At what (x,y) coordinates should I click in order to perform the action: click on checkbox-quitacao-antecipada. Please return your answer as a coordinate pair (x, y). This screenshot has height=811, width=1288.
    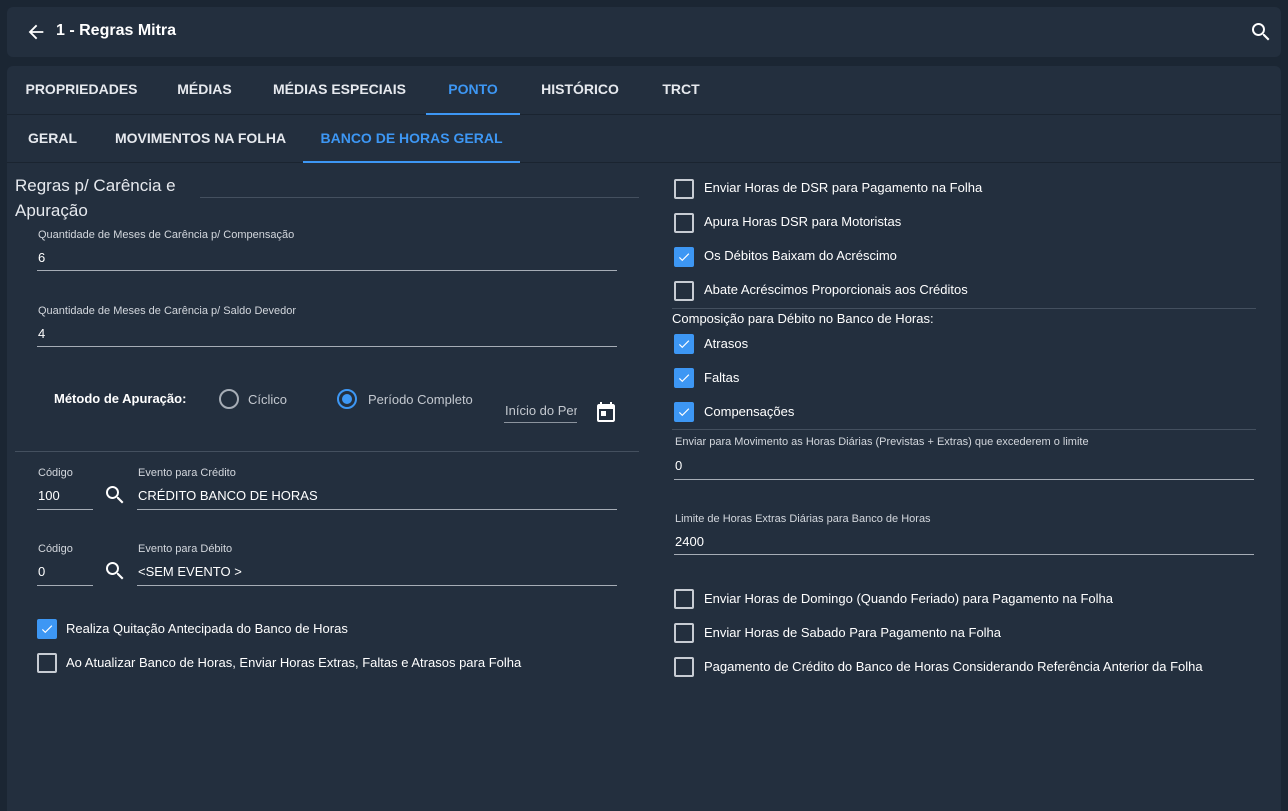
    Looking at the image, I should click on (47, 629).